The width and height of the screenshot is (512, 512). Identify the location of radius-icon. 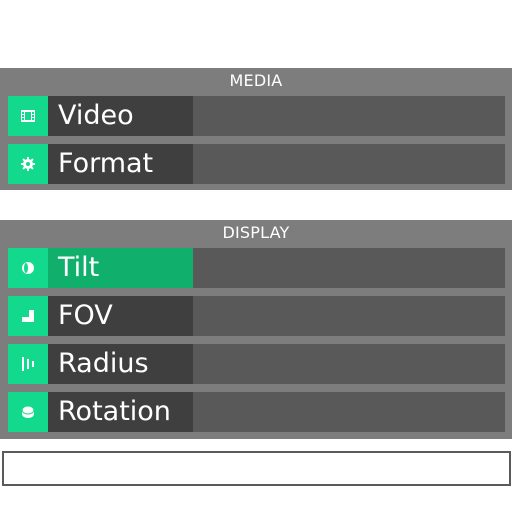
(28, 364).